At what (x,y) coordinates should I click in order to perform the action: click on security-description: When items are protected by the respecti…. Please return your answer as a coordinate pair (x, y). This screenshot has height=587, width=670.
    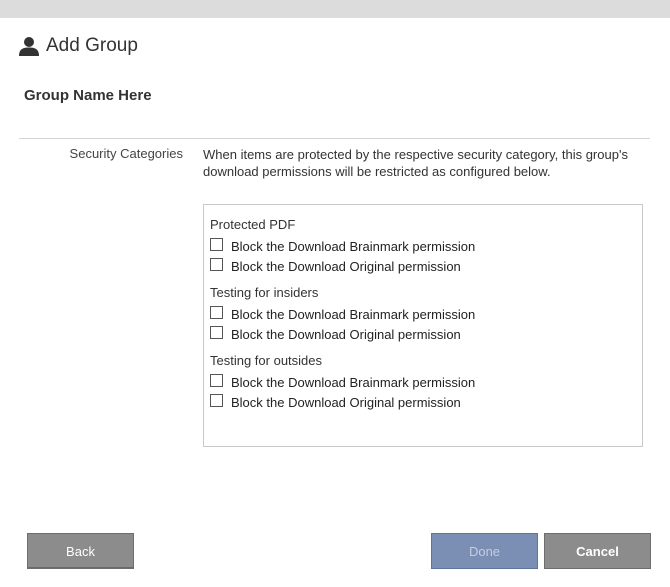
    Looking at the image, I should click on (415, 163).